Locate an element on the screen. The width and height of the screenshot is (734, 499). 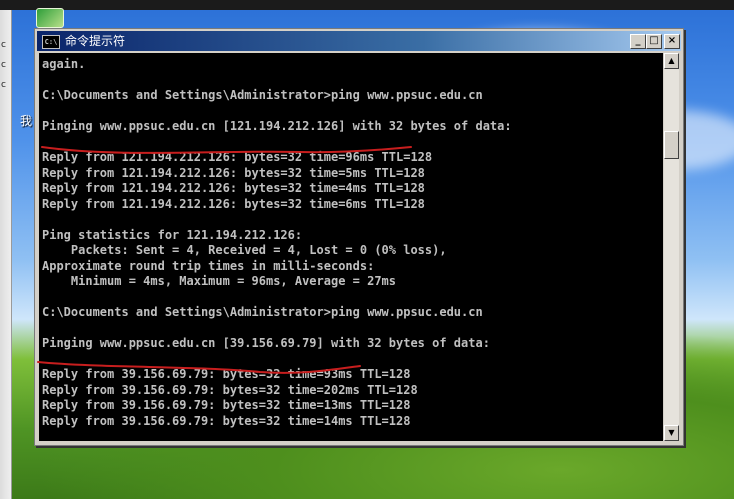
maximize-button: □ is located at coordinates (654, 41).